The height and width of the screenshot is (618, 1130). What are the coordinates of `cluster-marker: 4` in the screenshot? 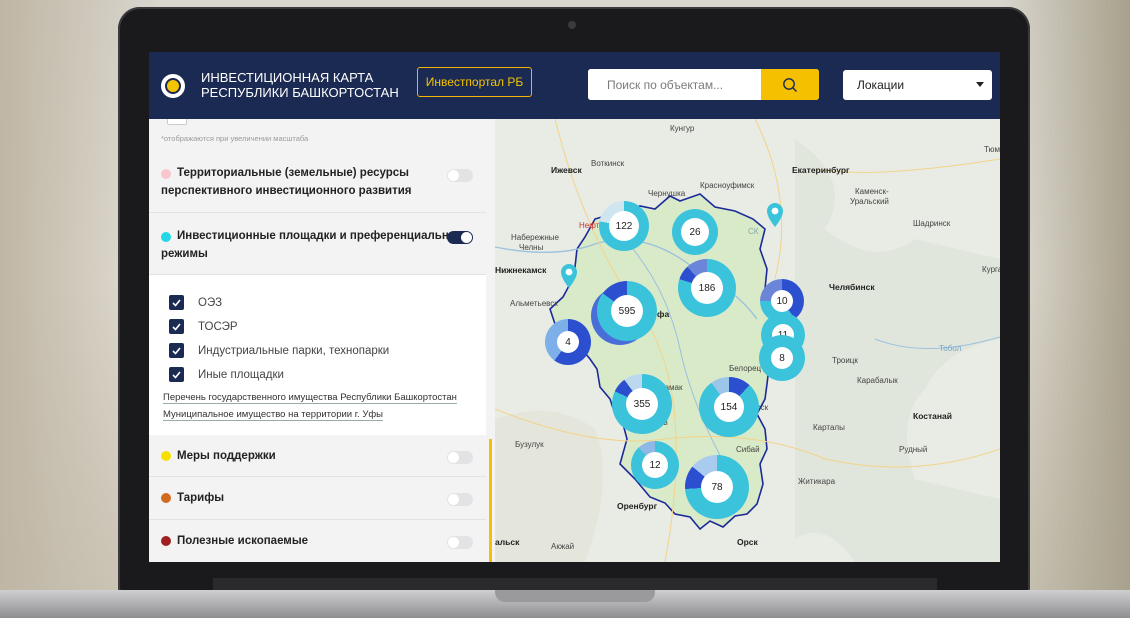 It's located at (568, 342).